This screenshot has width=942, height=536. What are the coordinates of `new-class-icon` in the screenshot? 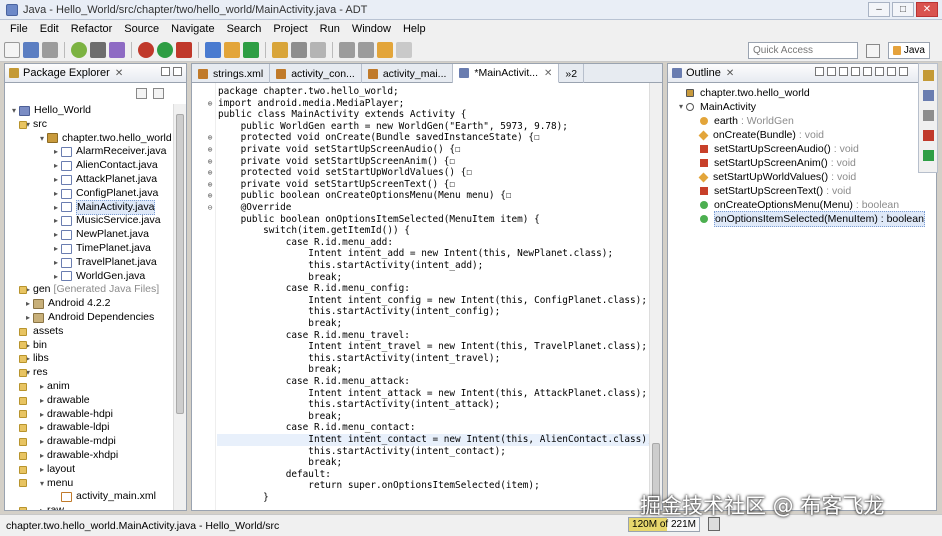 It's located at (251, 49).